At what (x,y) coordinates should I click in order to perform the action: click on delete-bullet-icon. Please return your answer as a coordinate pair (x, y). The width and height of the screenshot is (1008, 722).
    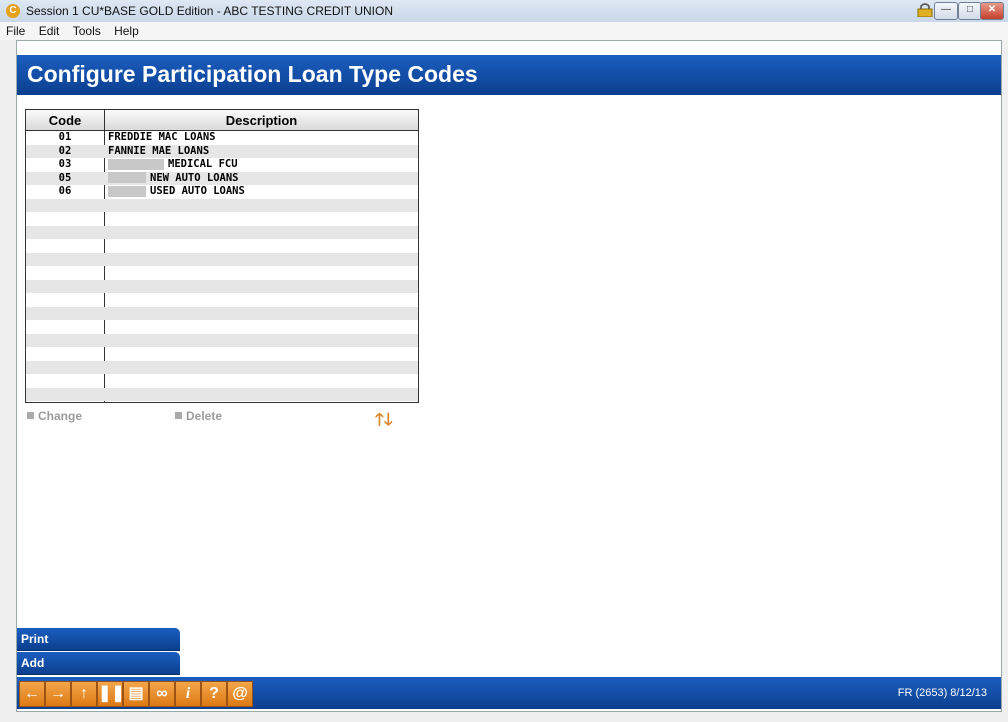
    Looking at the image, I should click on (178, 415).